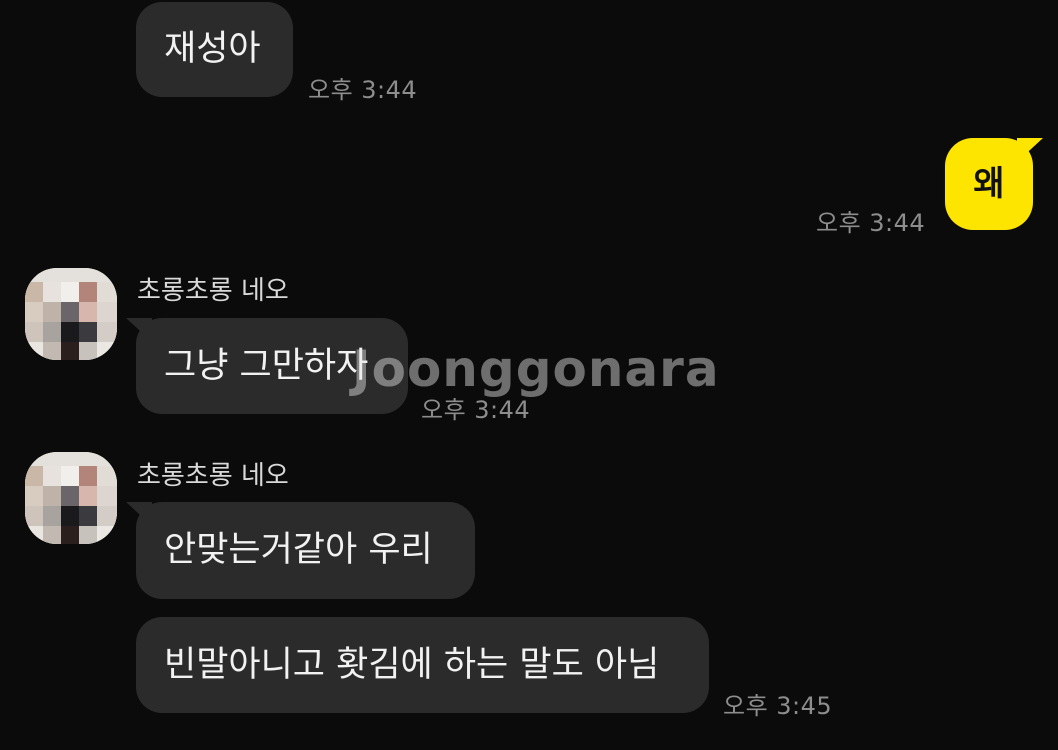 The width and height of the screenshot is (1058, 750). What do you see at coordinates (778, 706) in the screenshot?
I see `message-timestamp: 오후 3:45` at bounding box center [778, 706].